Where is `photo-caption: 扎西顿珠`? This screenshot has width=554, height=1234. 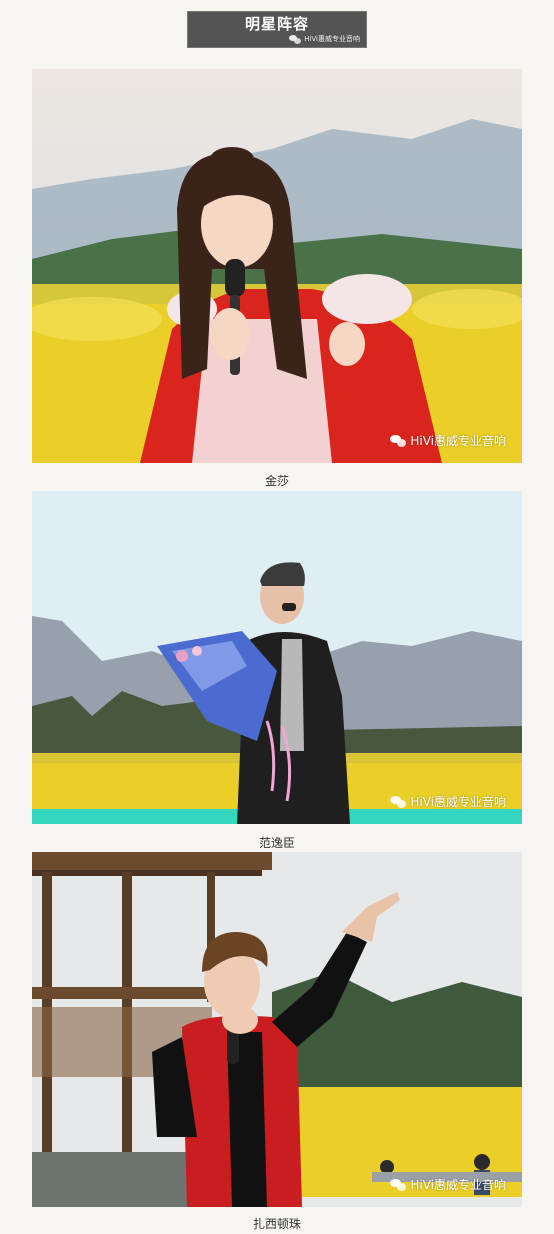 photo-caption: 扎西顿珠 is located at coordinates (276, 1224).